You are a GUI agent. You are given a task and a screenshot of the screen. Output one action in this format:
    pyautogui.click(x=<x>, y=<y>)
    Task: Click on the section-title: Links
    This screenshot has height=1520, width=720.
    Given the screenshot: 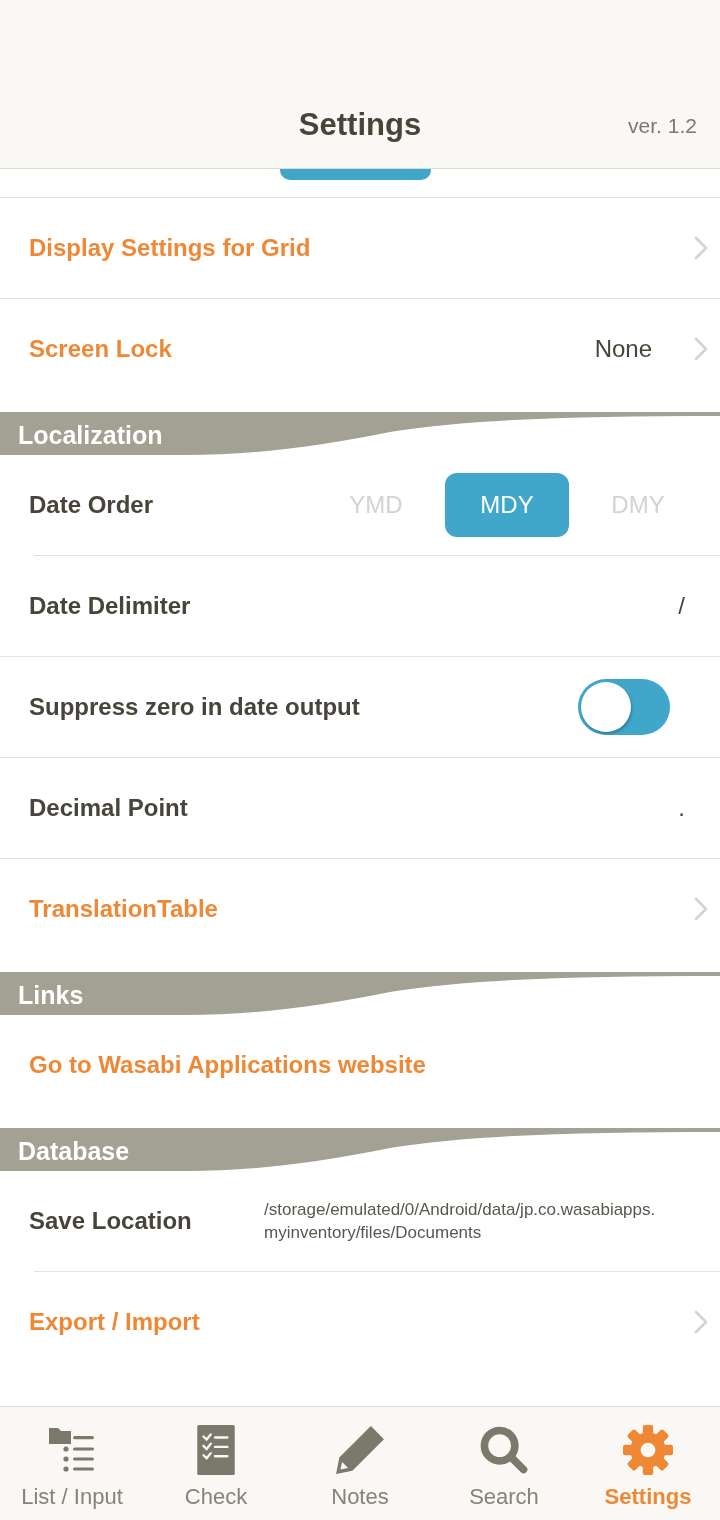 What is the action you would take?
    pyautogui.click(x=51, y=994)
    